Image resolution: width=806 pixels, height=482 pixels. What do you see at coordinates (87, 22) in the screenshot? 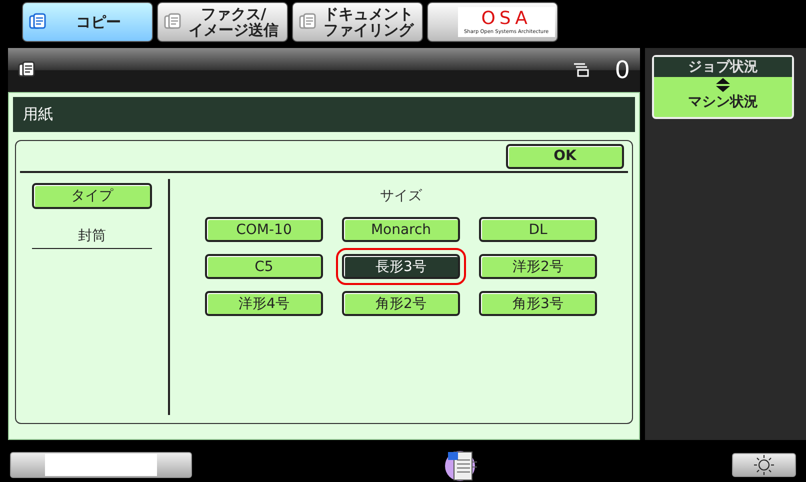
I see `mode-tab: コピー` at bounding box center [87, 22].